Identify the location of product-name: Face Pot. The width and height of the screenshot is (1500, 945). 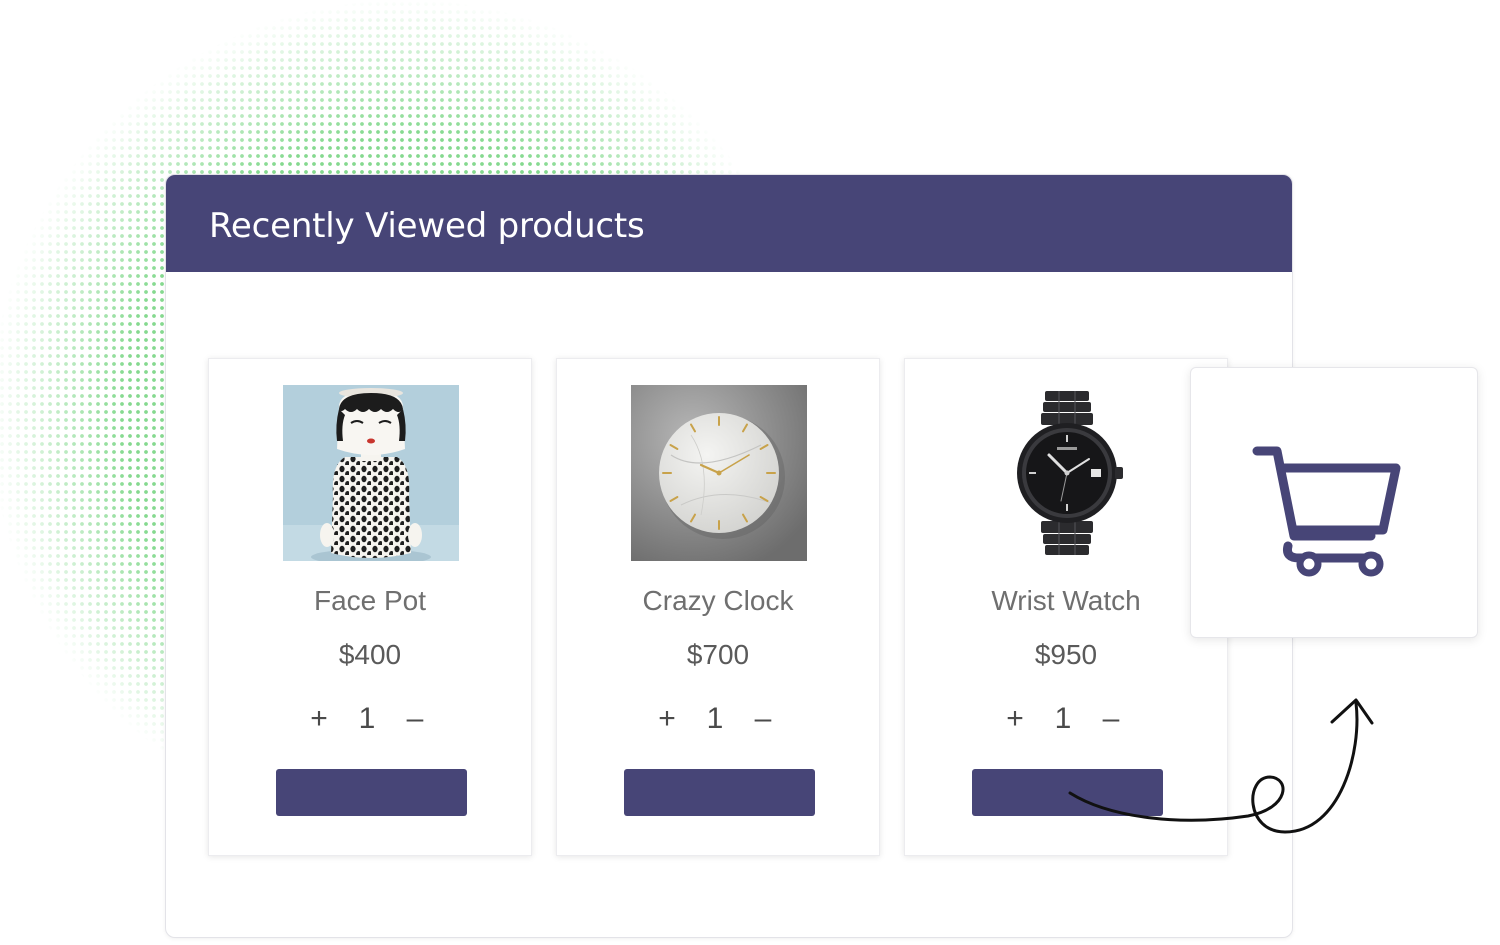
(370, 601).